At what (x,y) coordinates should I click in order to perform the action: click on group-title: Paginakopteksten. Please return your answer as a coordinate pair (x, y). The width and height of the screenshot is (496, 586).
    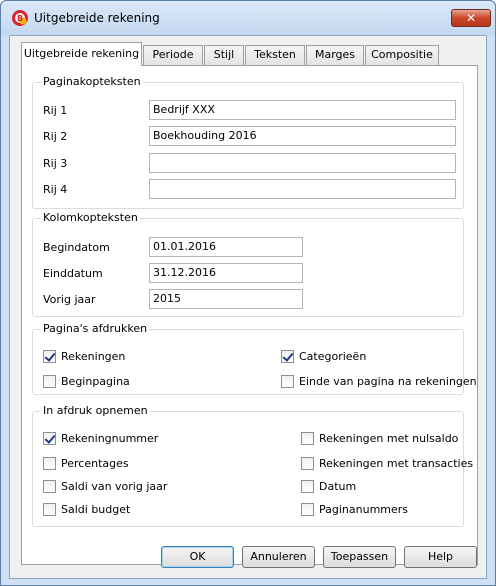
    Looking at the image, I should click on (92, 81).